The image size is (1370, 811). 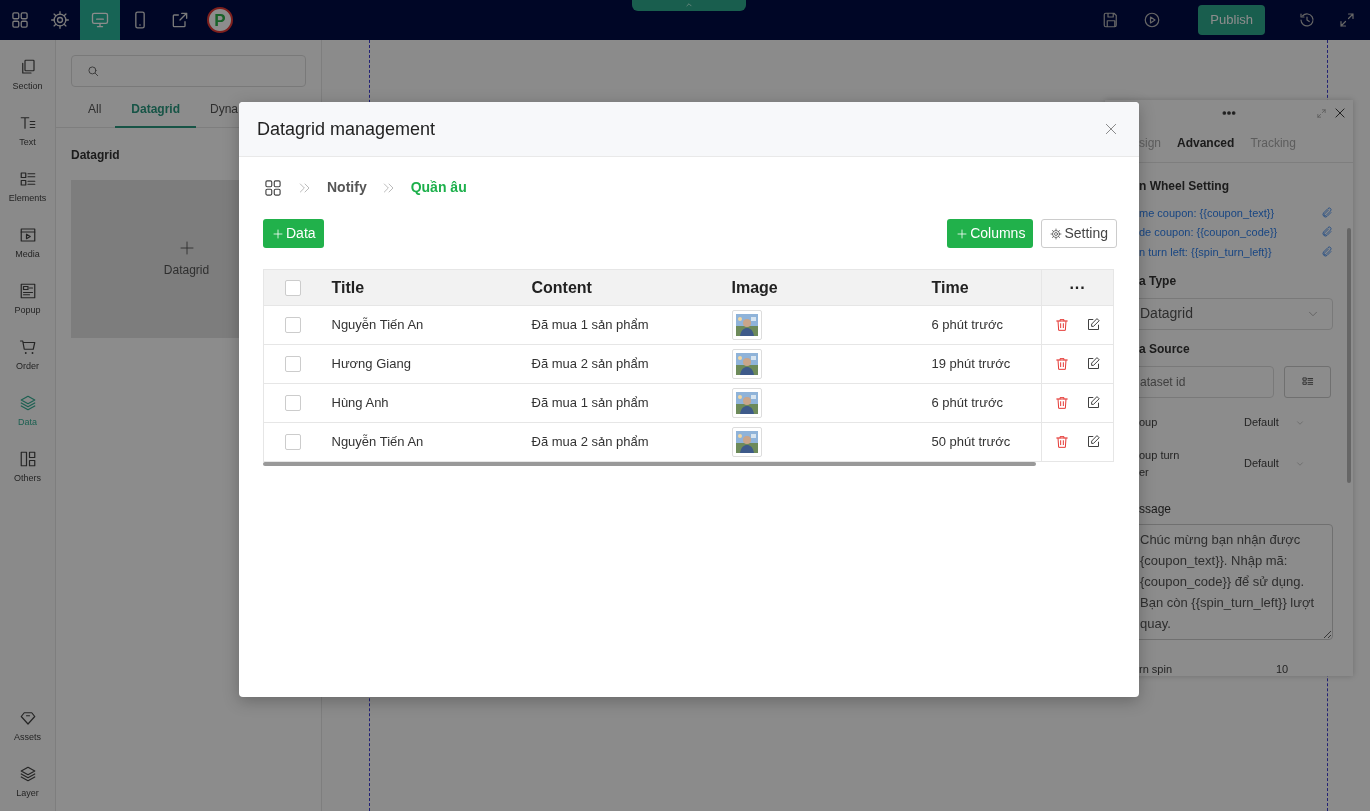 What do you see at coordinates (1152, 20) in the screenshot?
I see `play-icon` at bounding box center [1152, 20].